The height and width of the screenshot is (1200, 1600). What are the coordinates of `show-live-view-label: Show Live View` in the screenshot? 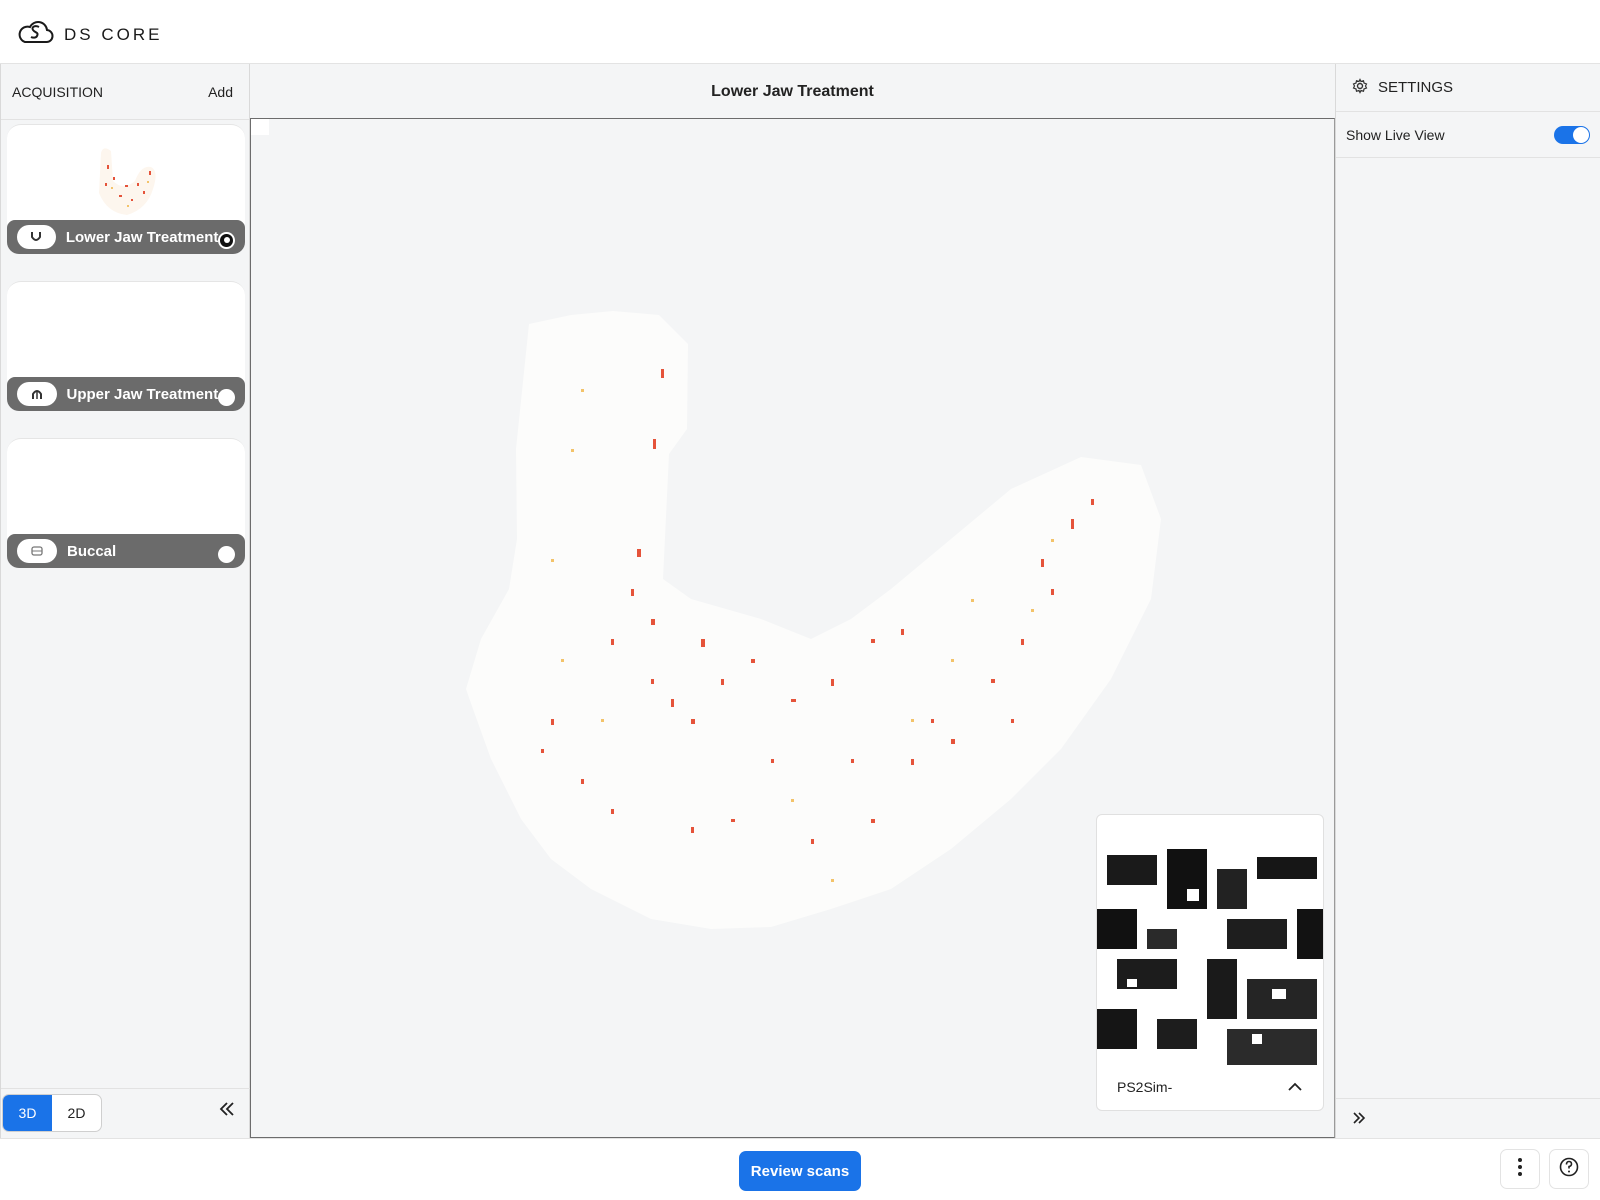 It's located at (1395, 134).